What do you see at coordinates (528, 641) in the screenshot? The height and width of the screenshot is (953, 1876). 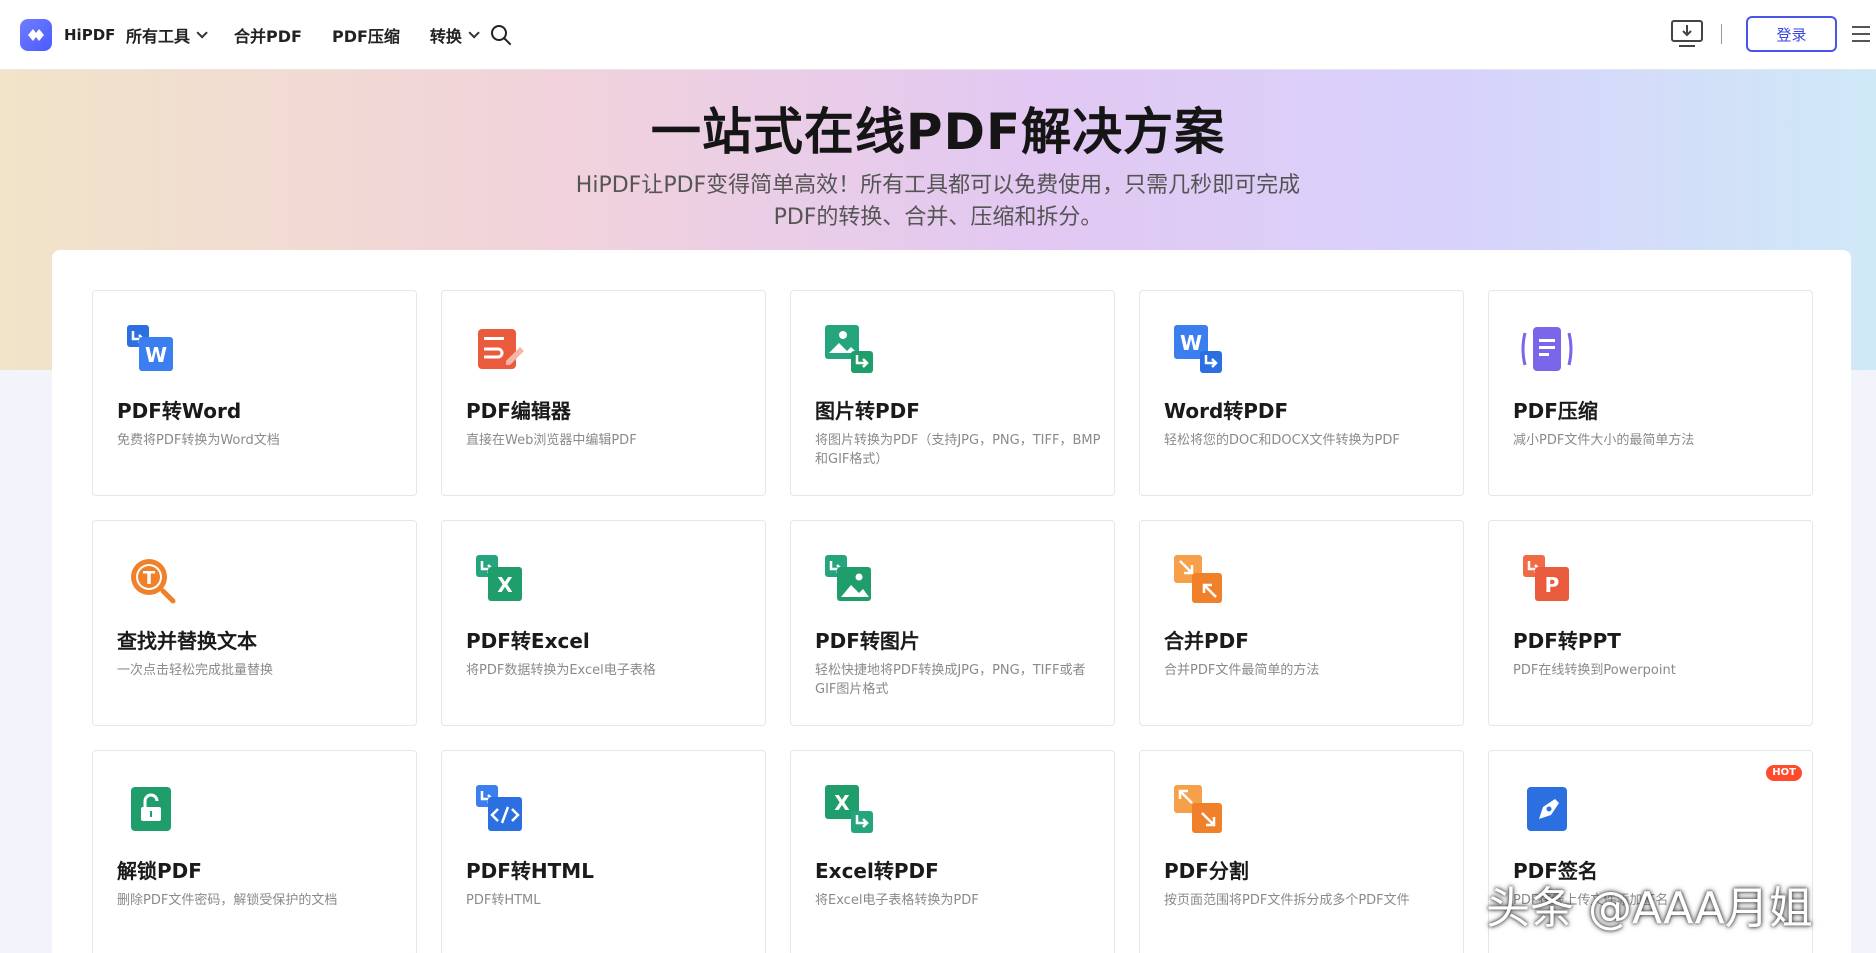 I see `tool-title: PDF转Excel` at bounding box center [528, 641].